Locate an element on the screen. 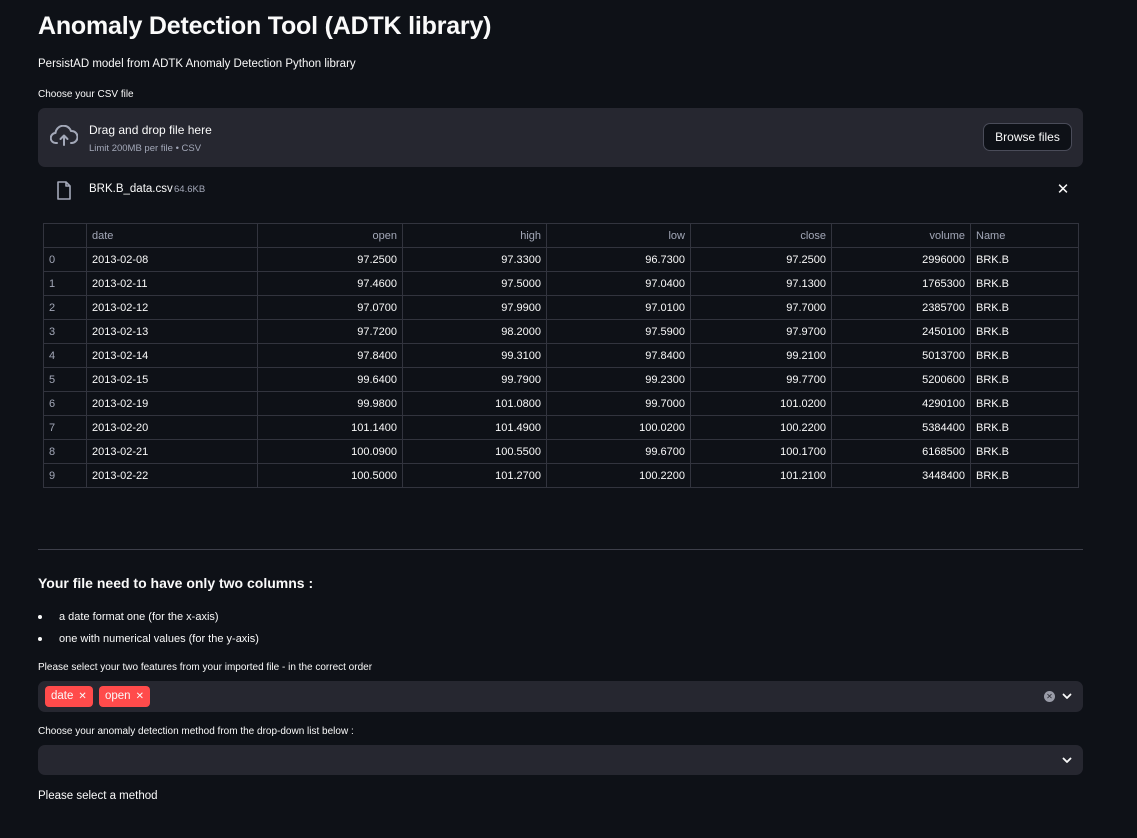 The width and height of the screenshot is (1137, 838). row-index-cell: 0 is located at coordinates (65, 259).